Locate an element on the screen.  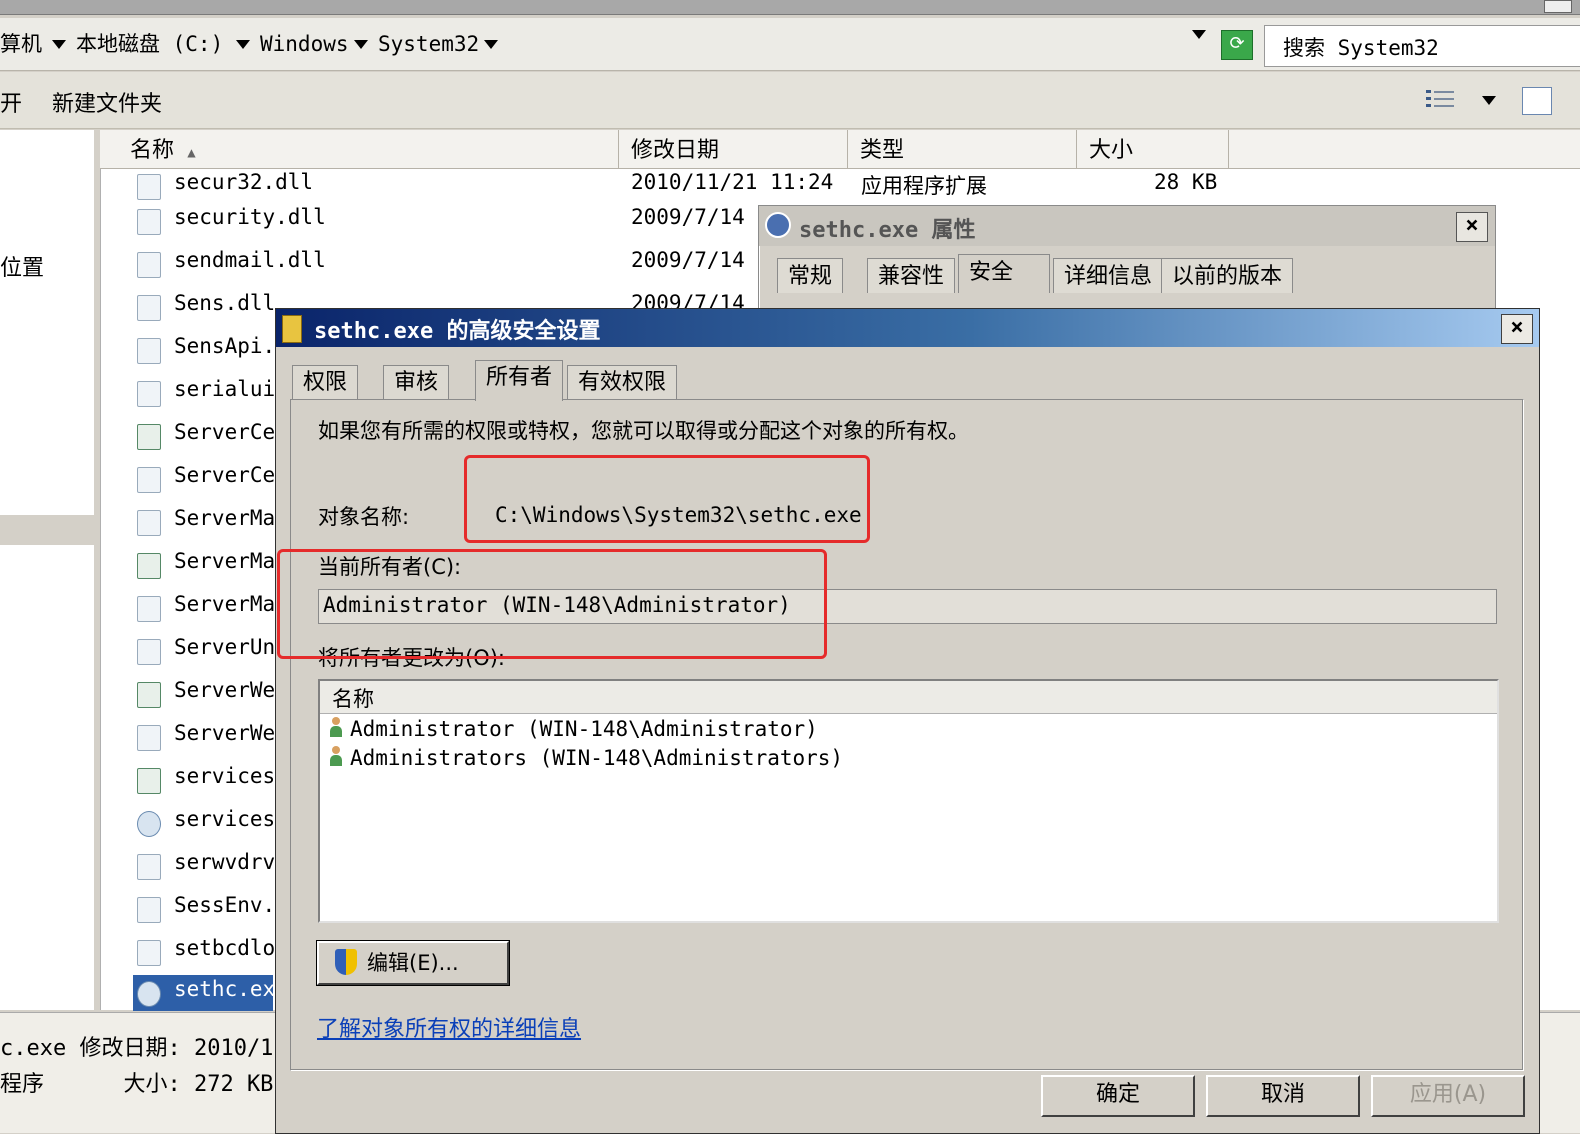
cancel-button: 取消 is located at coordinates (1283, 1096).